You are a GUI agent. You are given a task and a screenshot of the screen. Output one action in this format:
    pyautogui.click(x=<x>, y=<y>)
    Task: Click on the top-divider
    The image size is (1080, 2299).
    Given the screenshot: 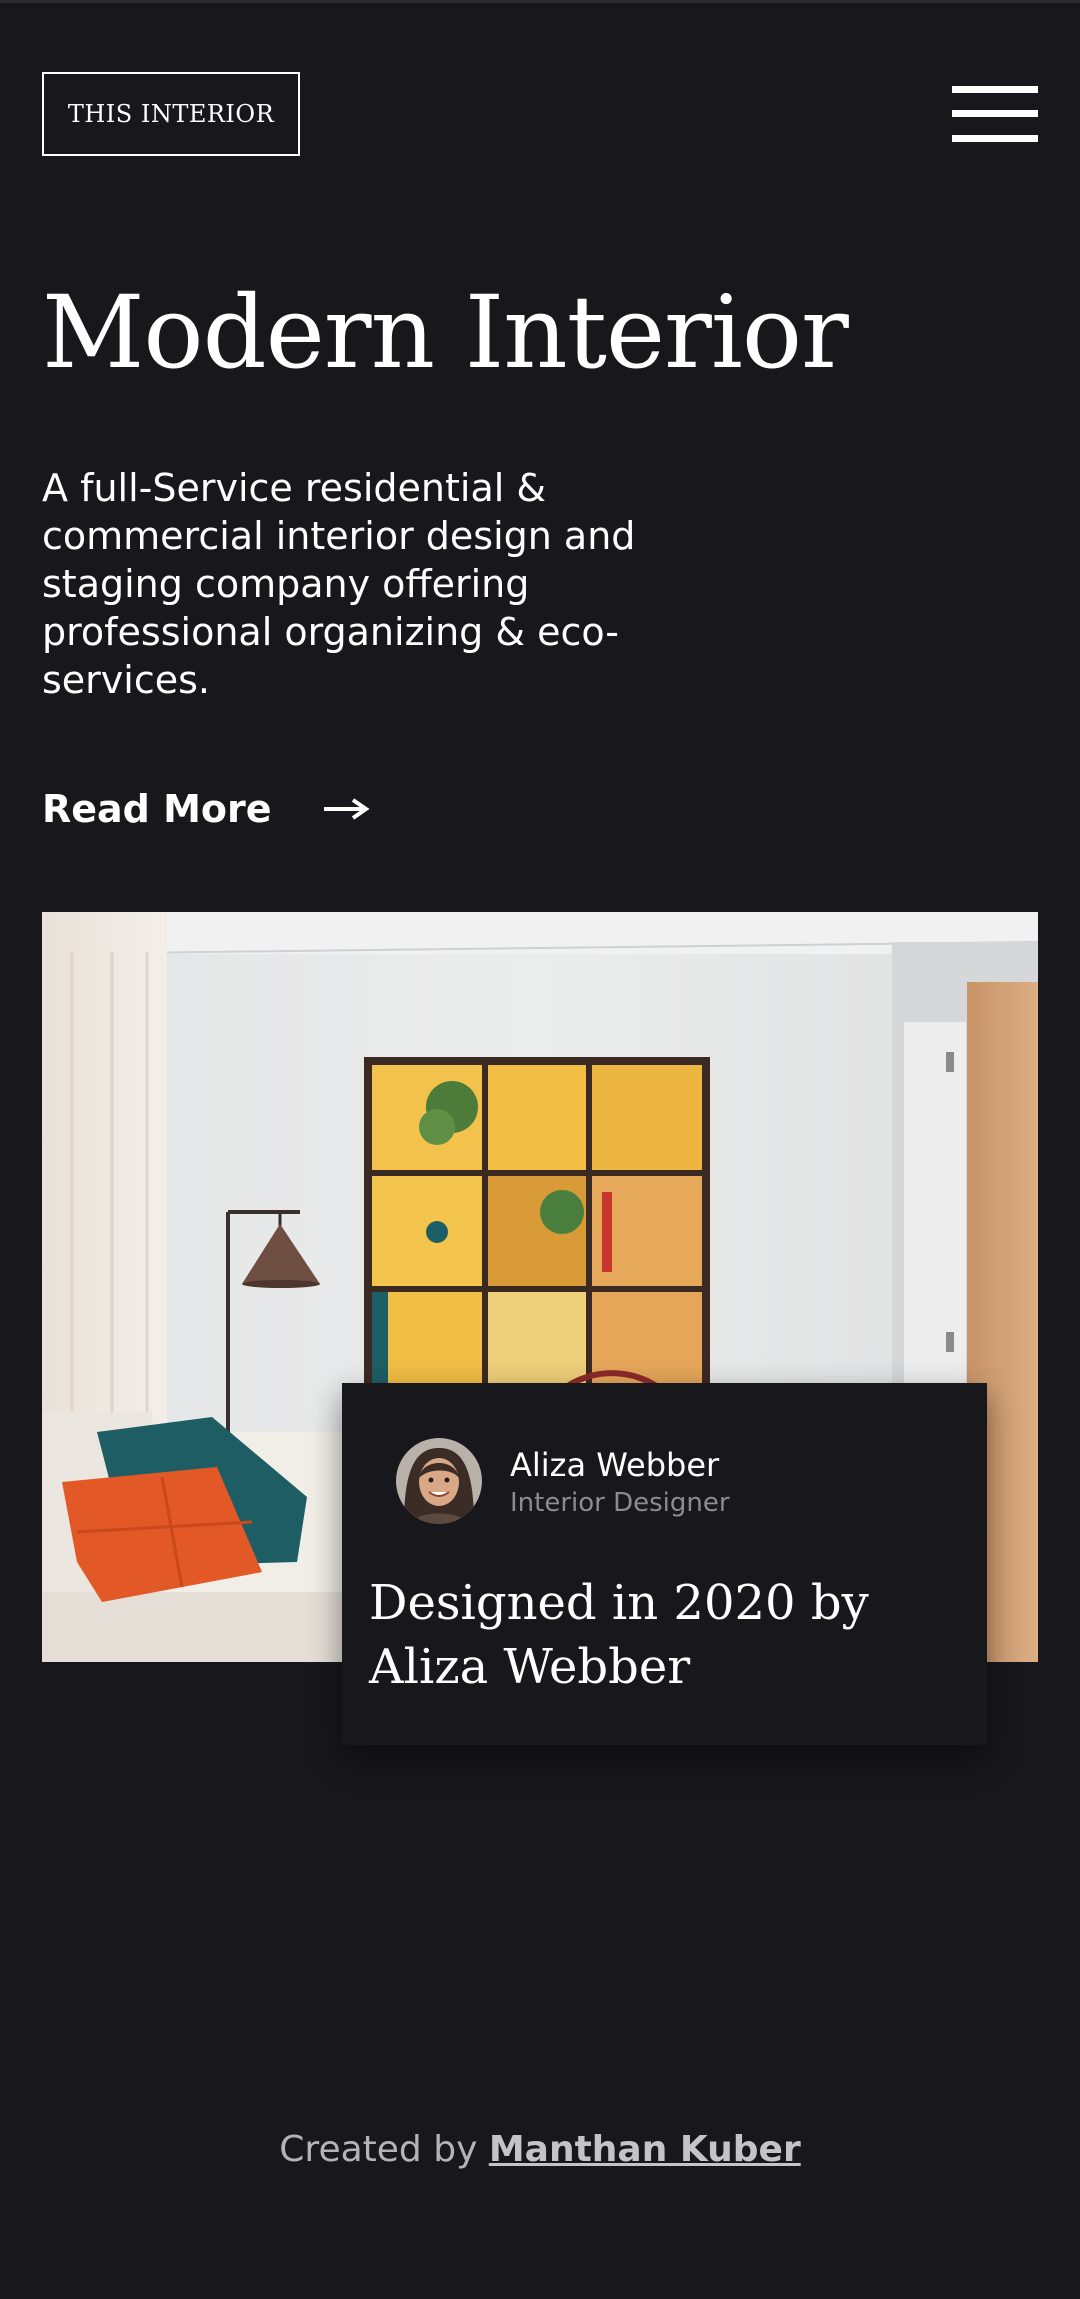 What is the action you would take?
    pyautogui.click(x=540, y=1)
    